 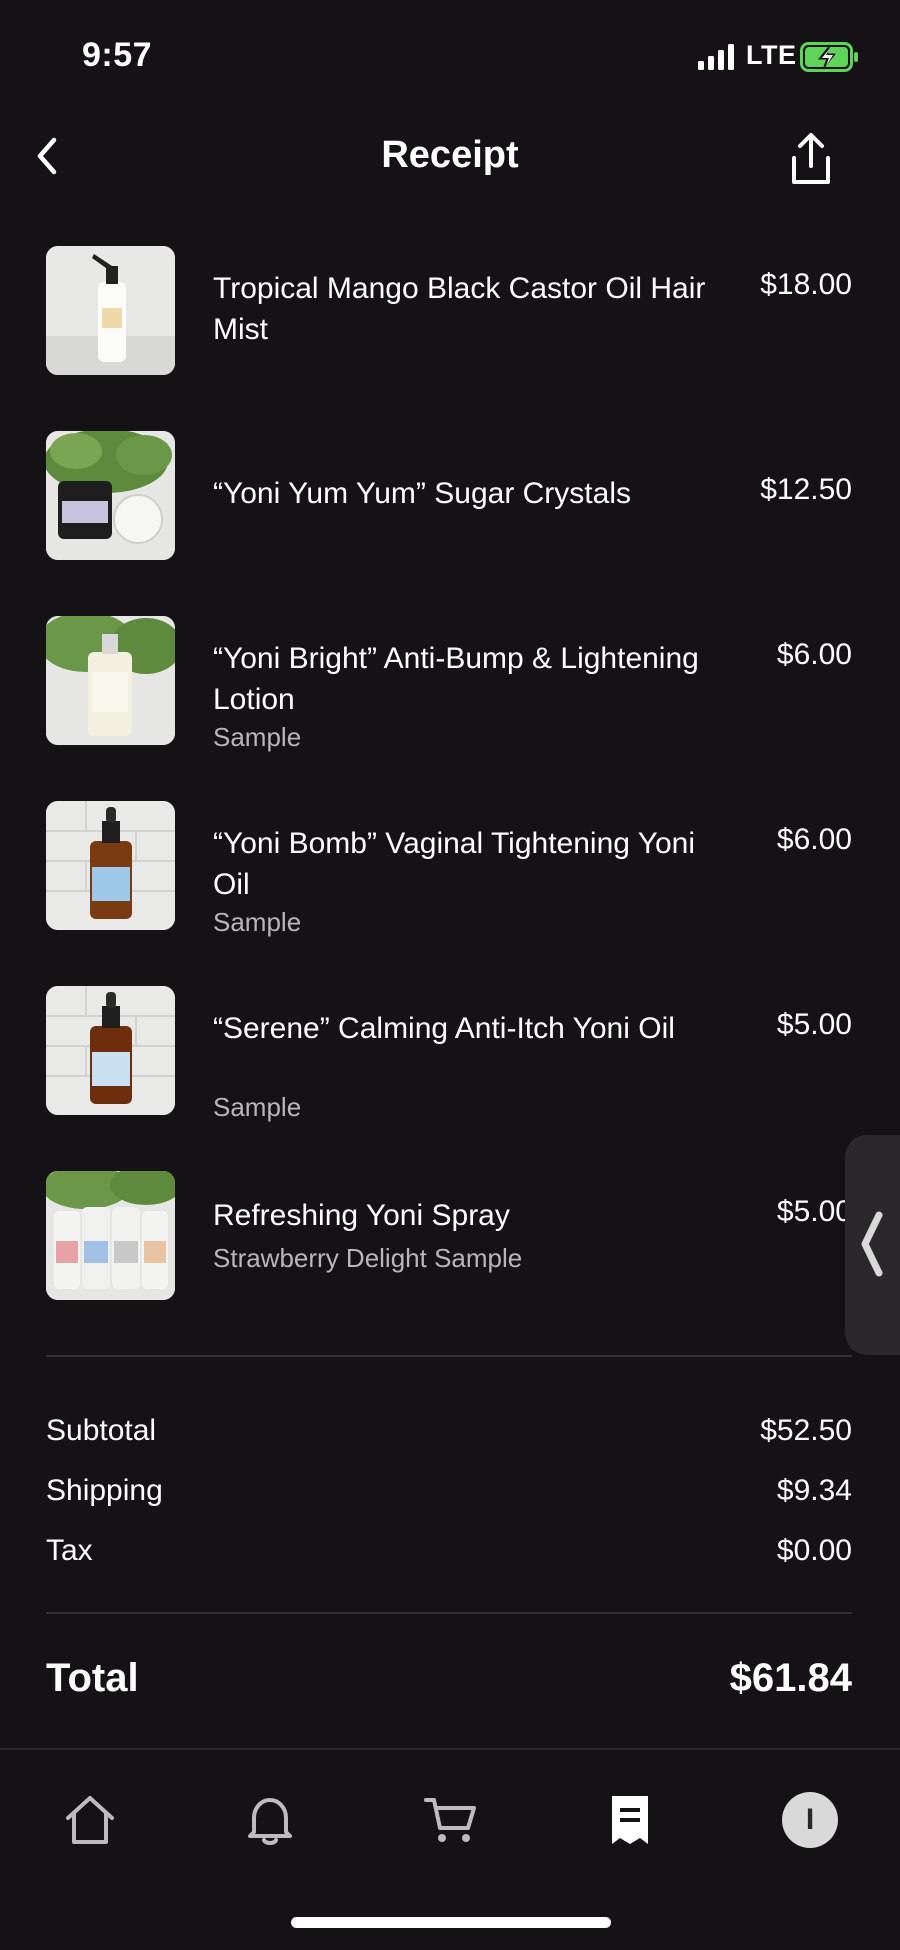 What do you see at coordinates (449, 1434) in the screenshot?
I see `subtotal-row: Subtotal $52.50` at bounding box center [449, 1434].